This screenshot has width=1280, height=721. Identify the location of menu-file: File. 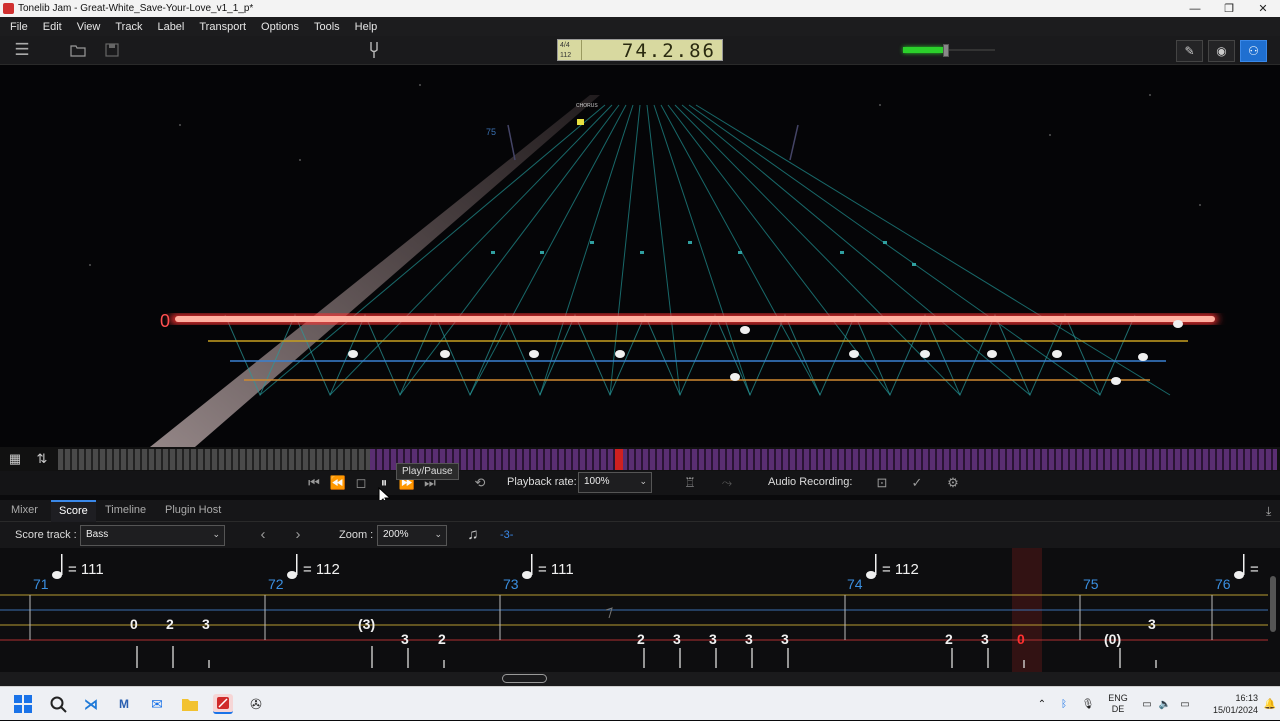
(19, 27).